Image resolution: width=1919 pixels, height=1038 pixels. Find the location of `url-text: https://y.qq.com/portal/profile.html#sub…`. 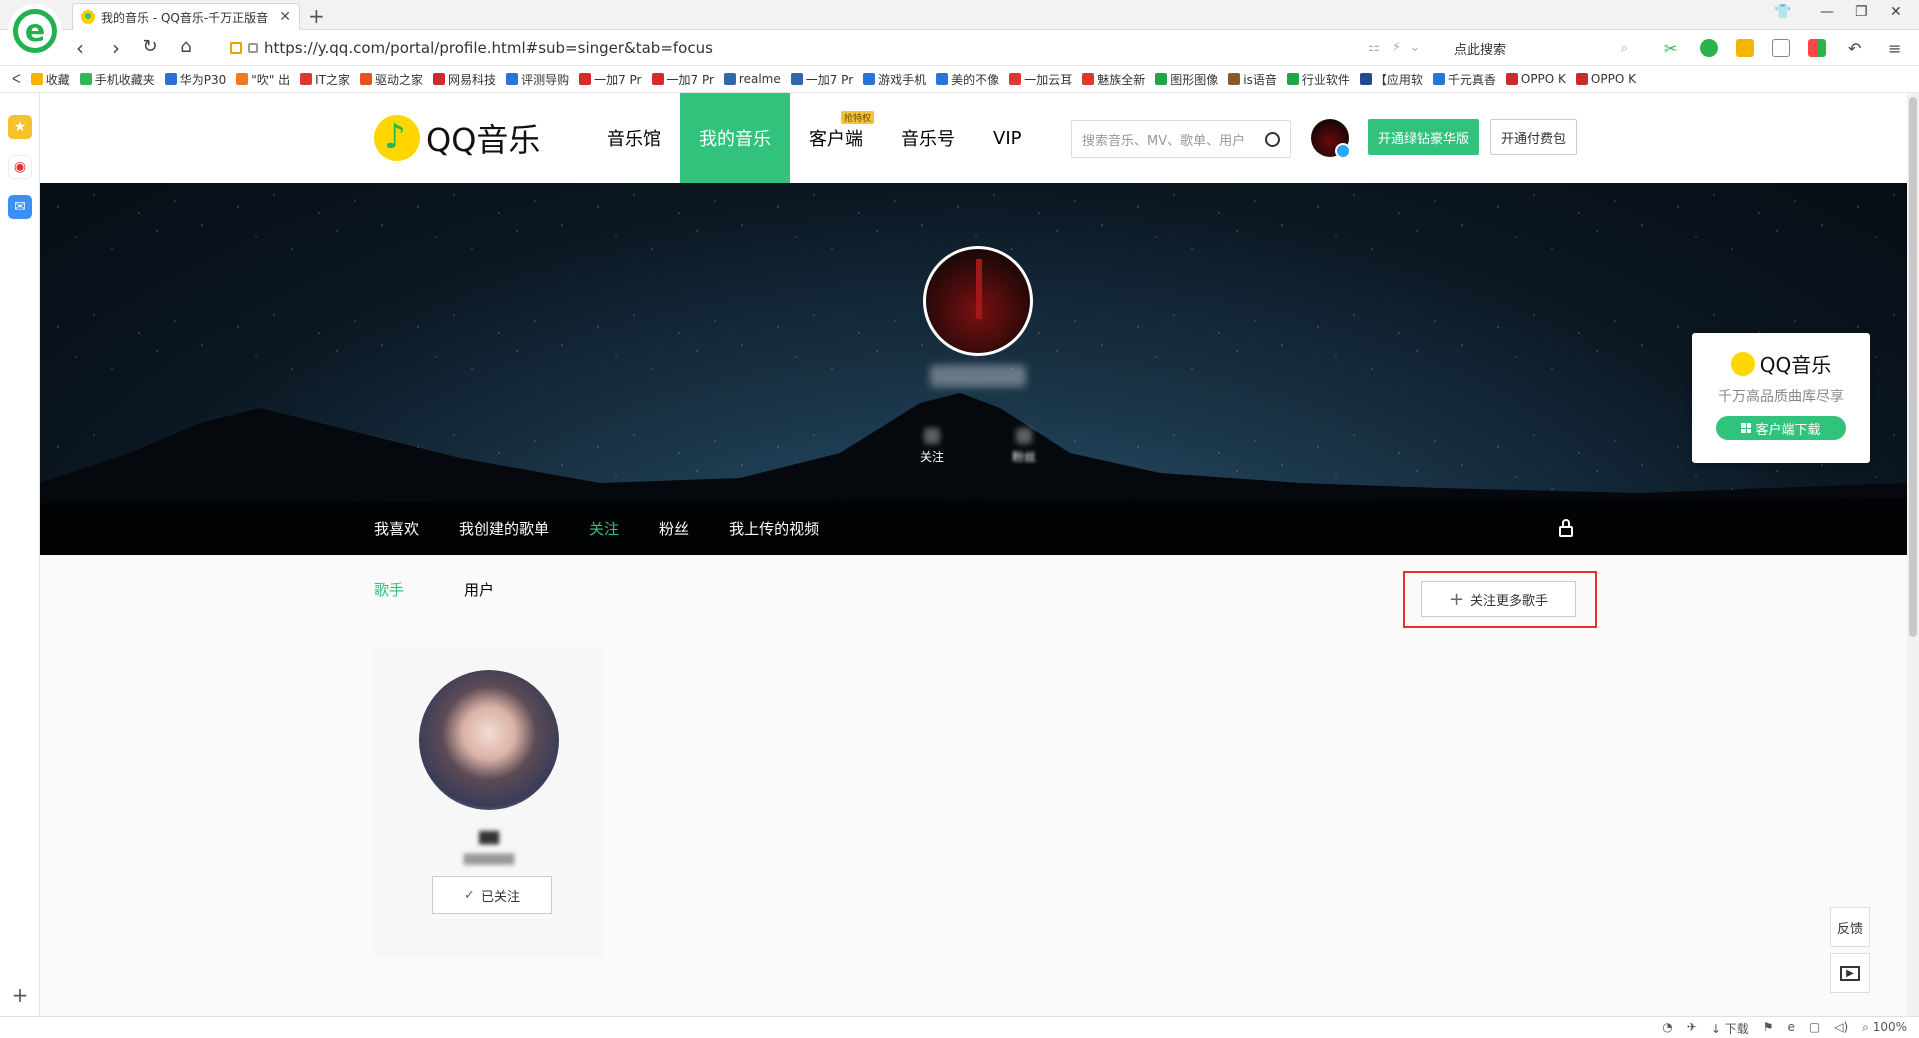

url-text: https://y.qq.com/portal/profile.html#sub… is located at coordinates (488, 48).